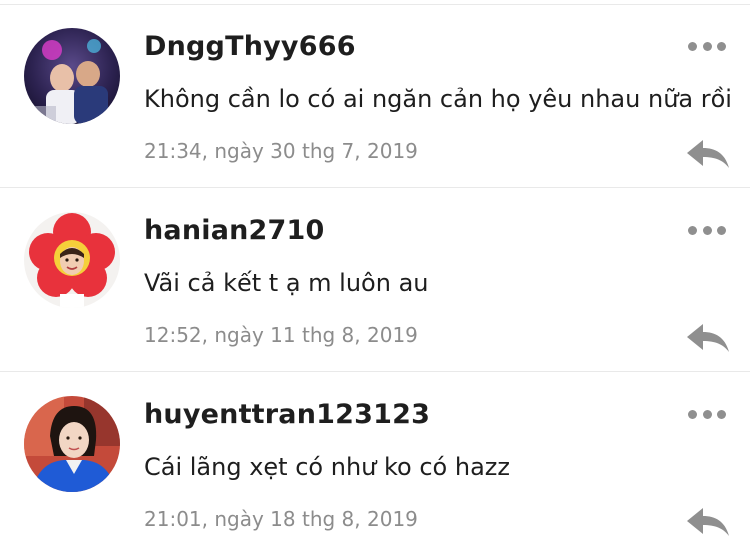 The height and width of the screenshot is (556, 750). I want to click on username: DnggThyy666, so click(250, 46).